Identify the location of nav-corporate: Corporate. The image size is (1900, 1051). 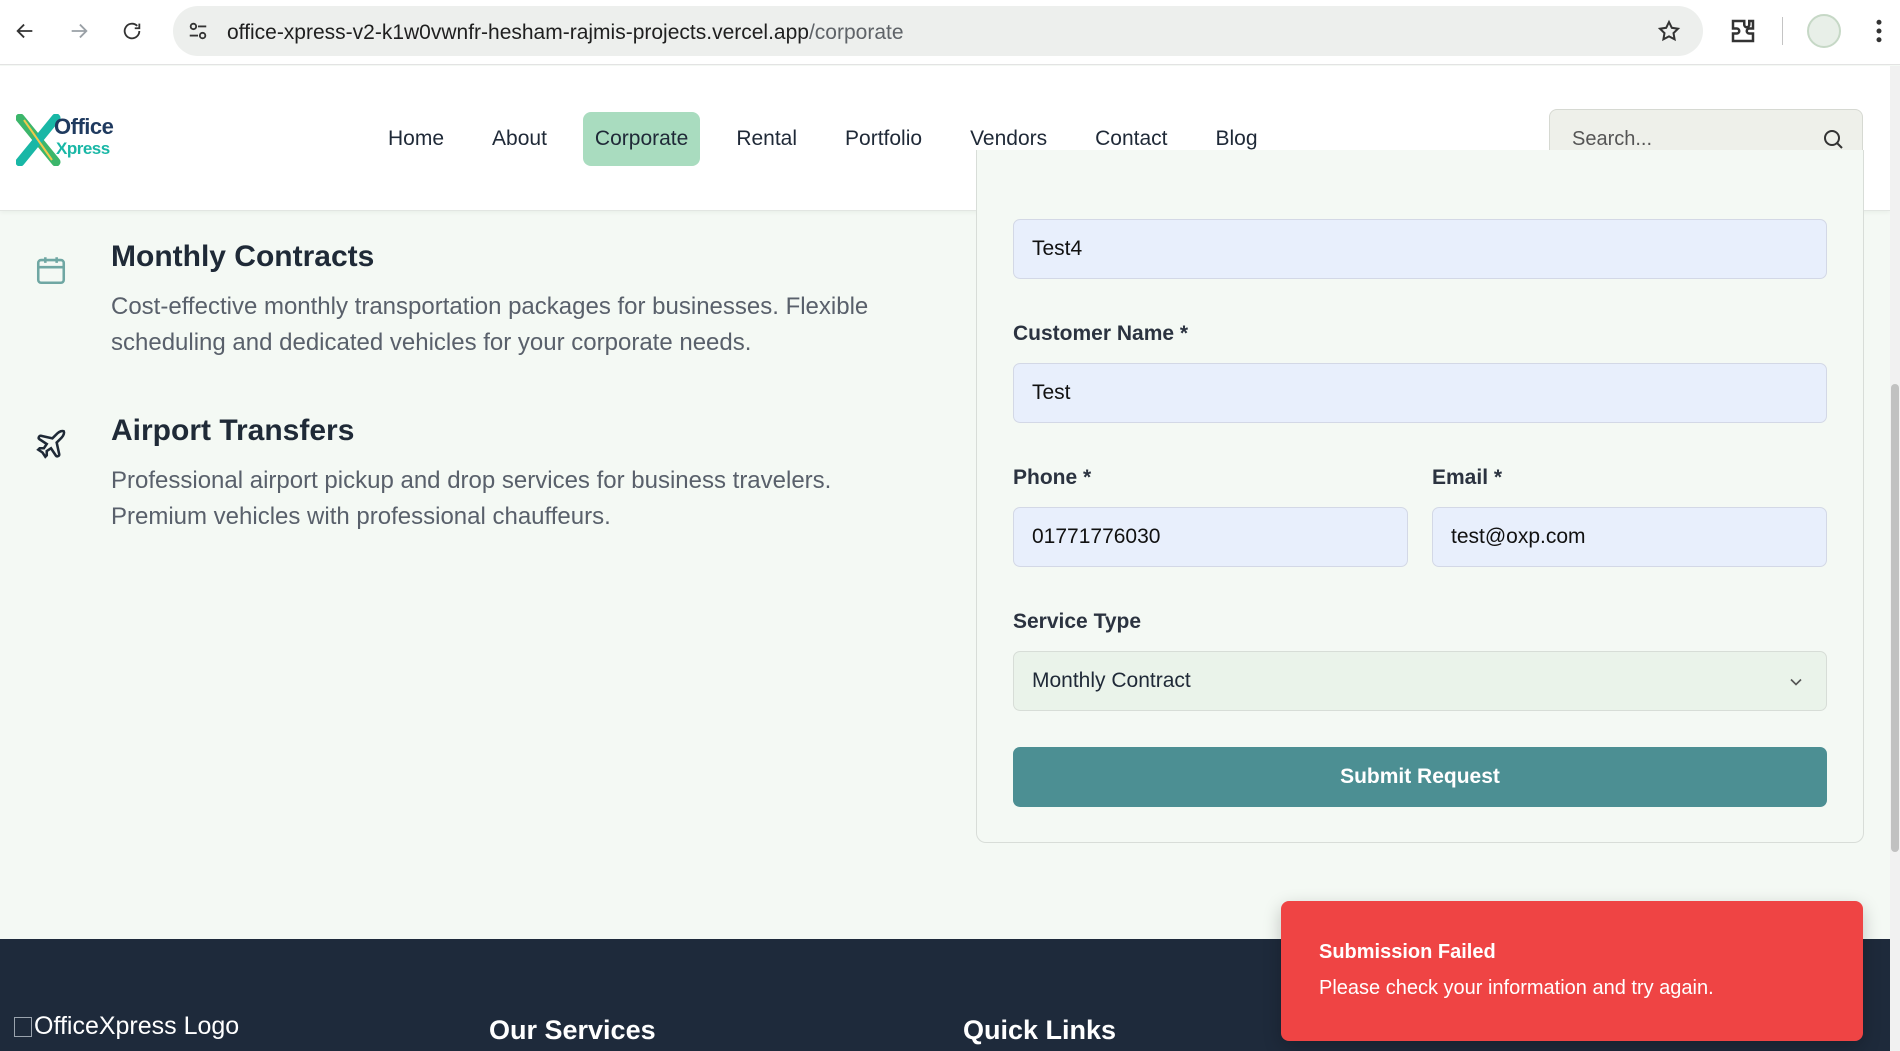
(641, 139).